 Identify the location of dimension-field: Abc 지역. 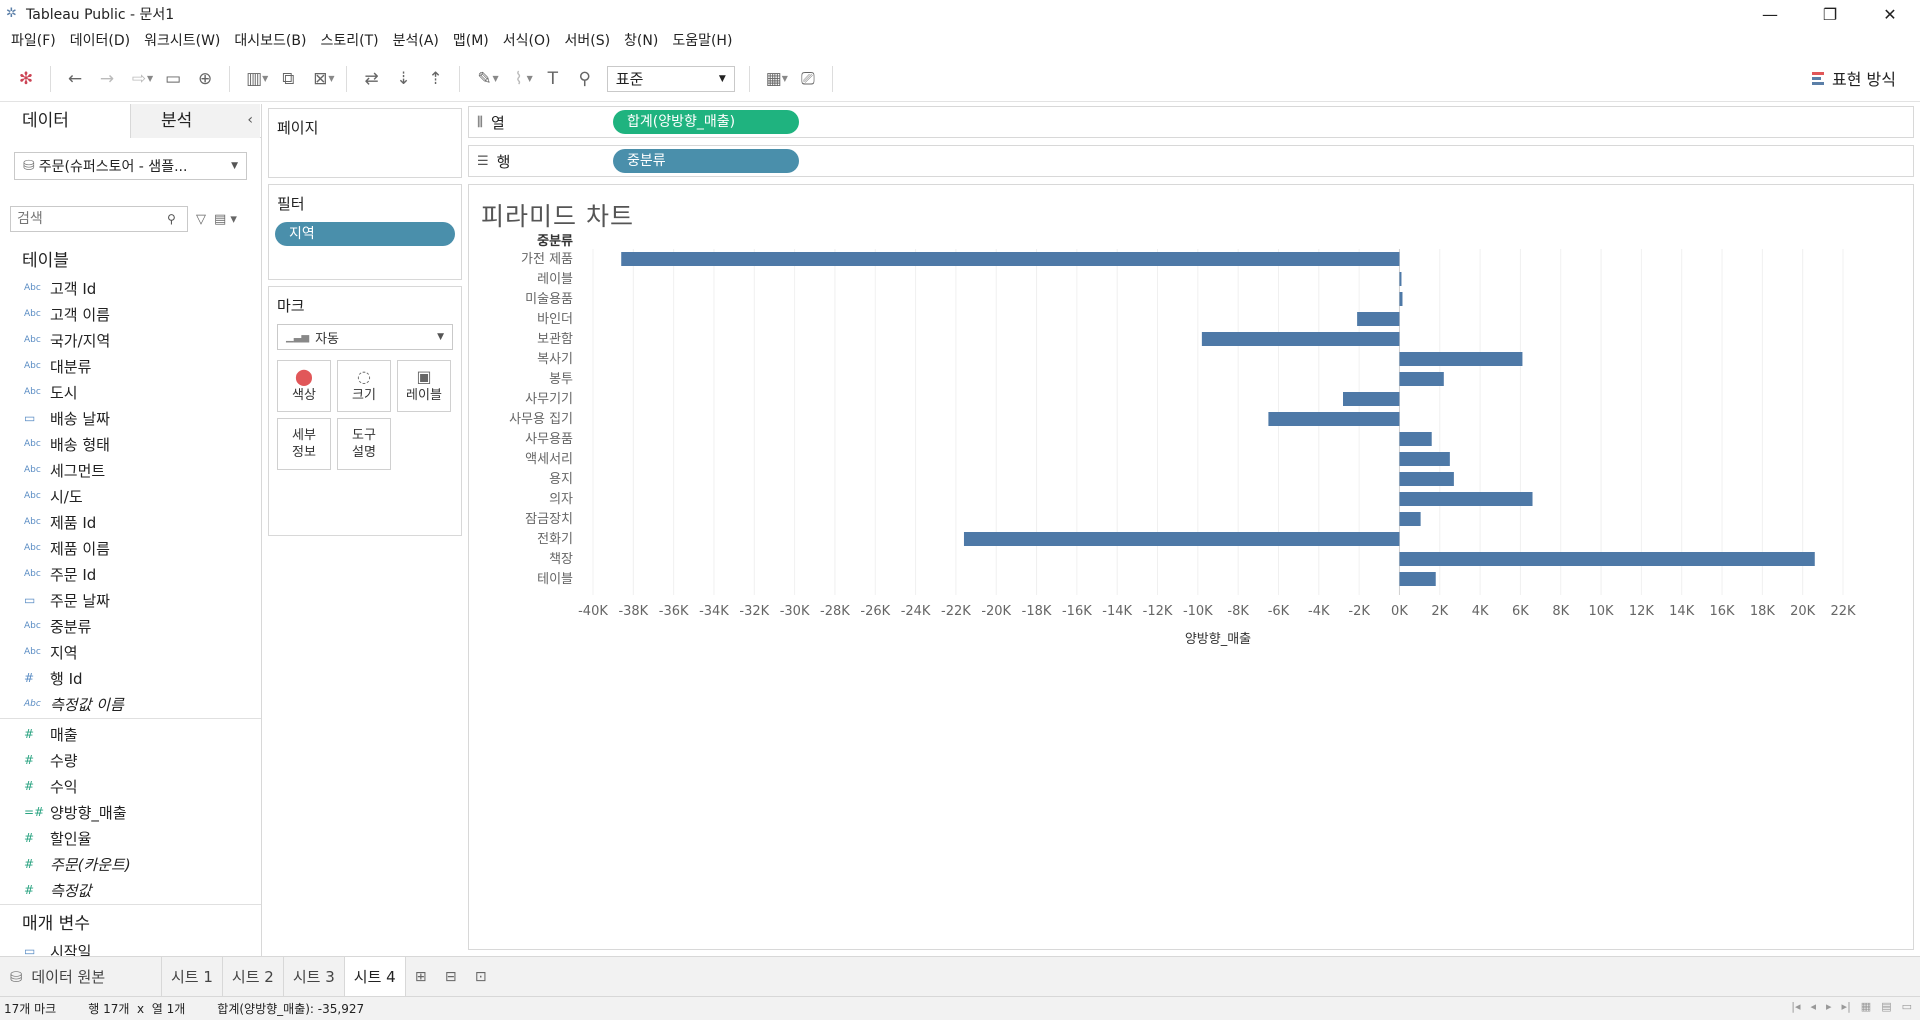
(130, 652).